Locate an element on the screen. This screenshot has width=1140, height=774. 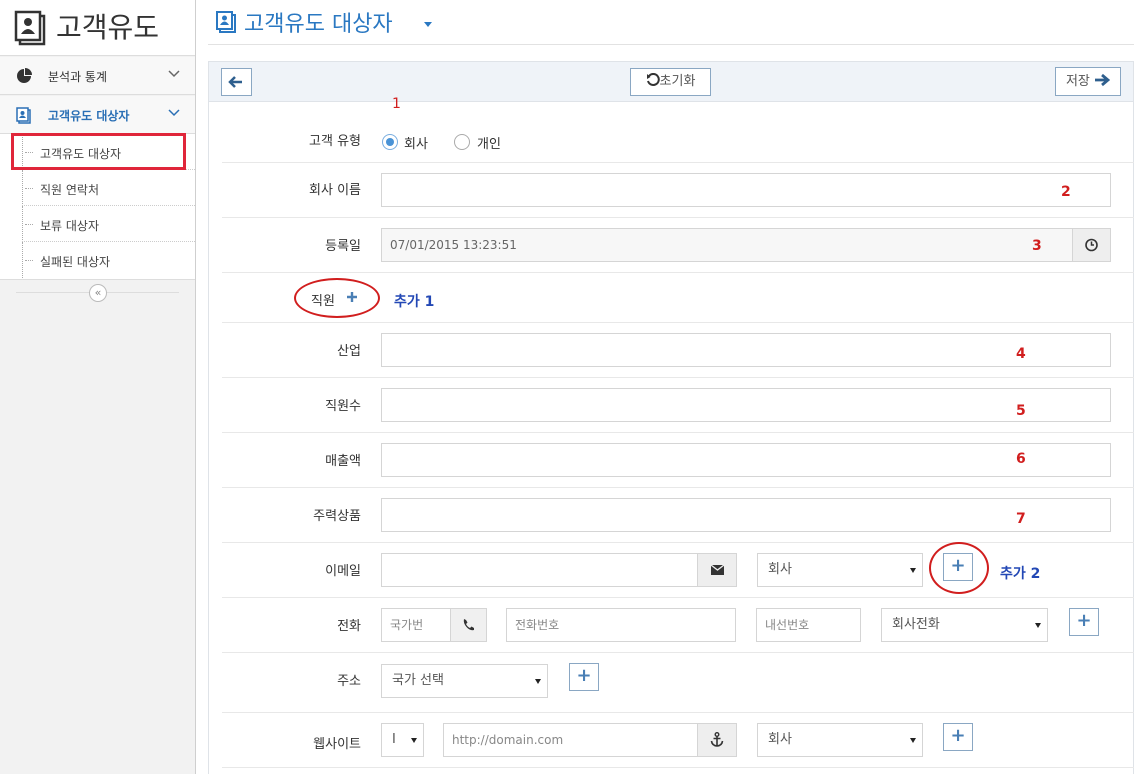
clock-icon is located at coordinates (1091, 245).